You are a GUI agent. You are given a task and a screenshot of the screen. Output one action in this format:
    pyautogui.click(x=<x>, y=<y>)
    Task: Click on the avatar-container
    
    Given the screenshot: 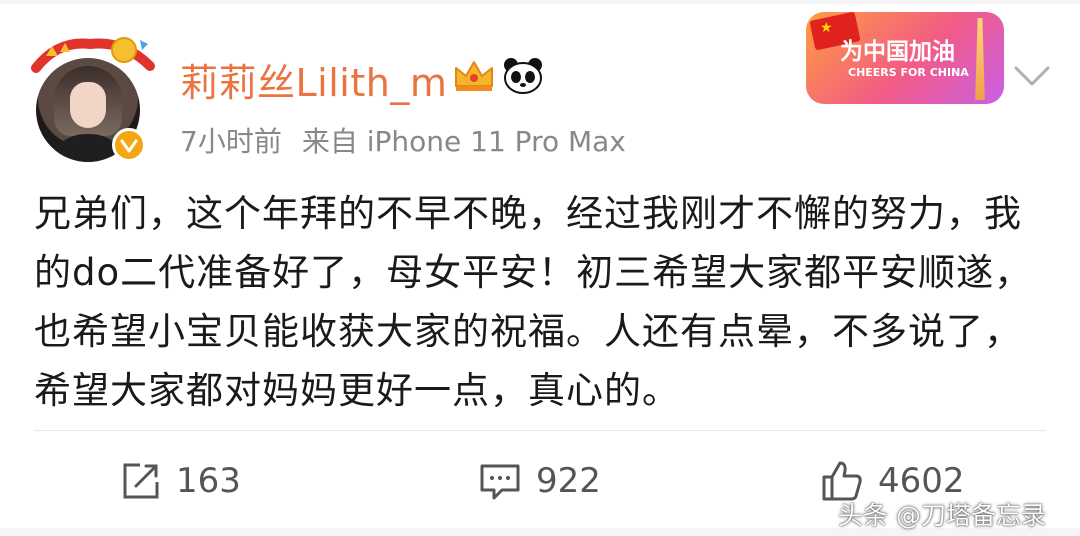 What is the action you would take?
    pyautogui.click(x=93, y=96)
    